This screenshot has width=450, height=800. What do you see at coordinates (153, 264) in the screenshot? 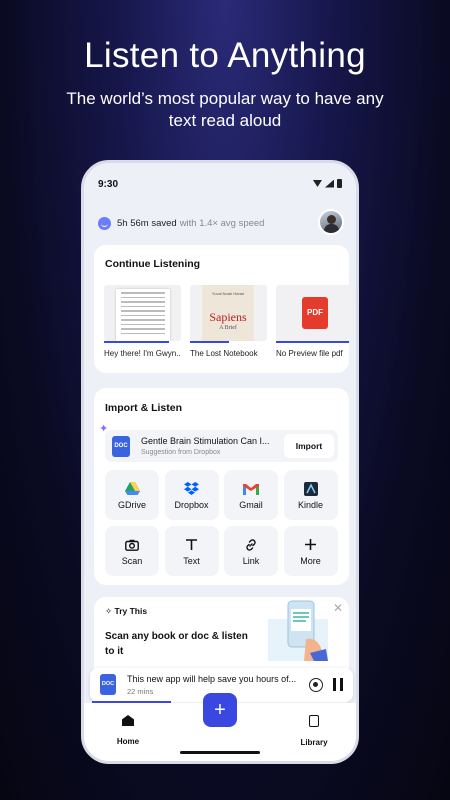
I see `continue-listening-title: Continue Listening` at bounding box center [153, 264].